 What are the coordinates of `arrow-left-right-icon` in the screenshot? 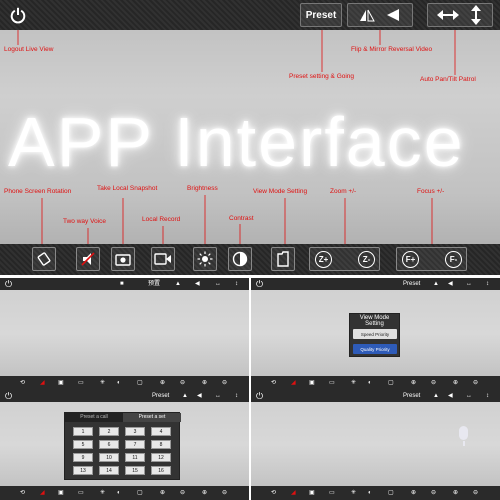 It's located at (448, 15).